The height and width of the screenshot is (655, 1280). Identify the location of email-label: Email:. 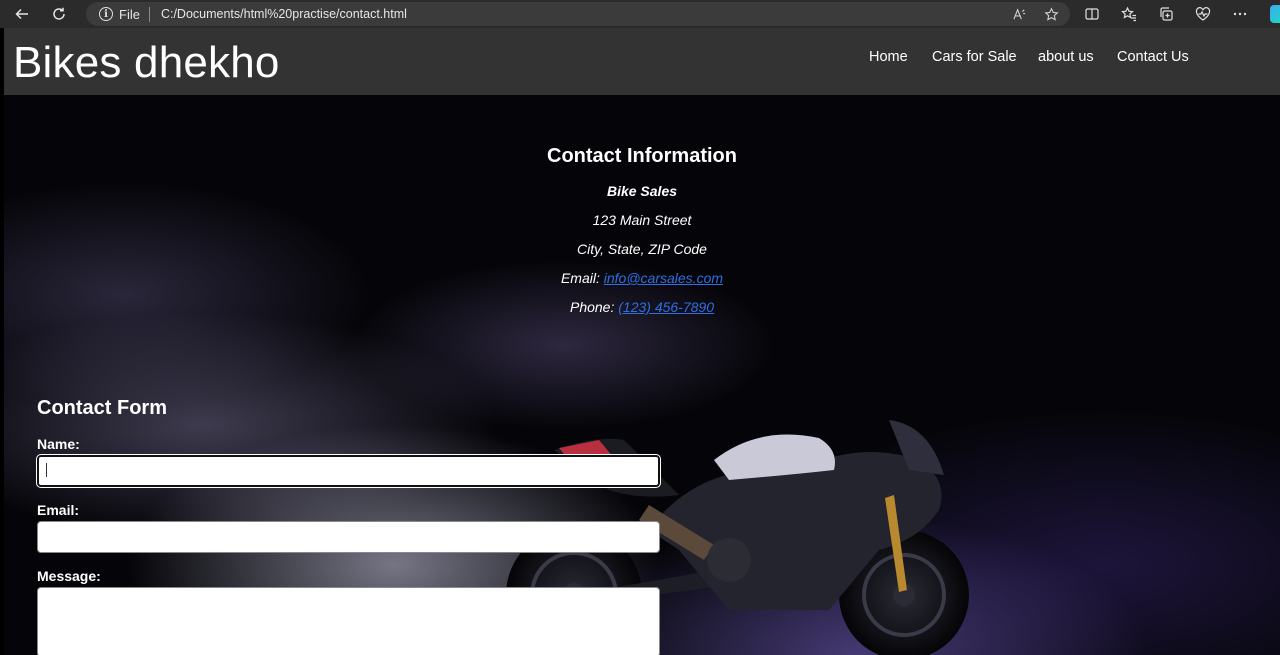
(580, 278).